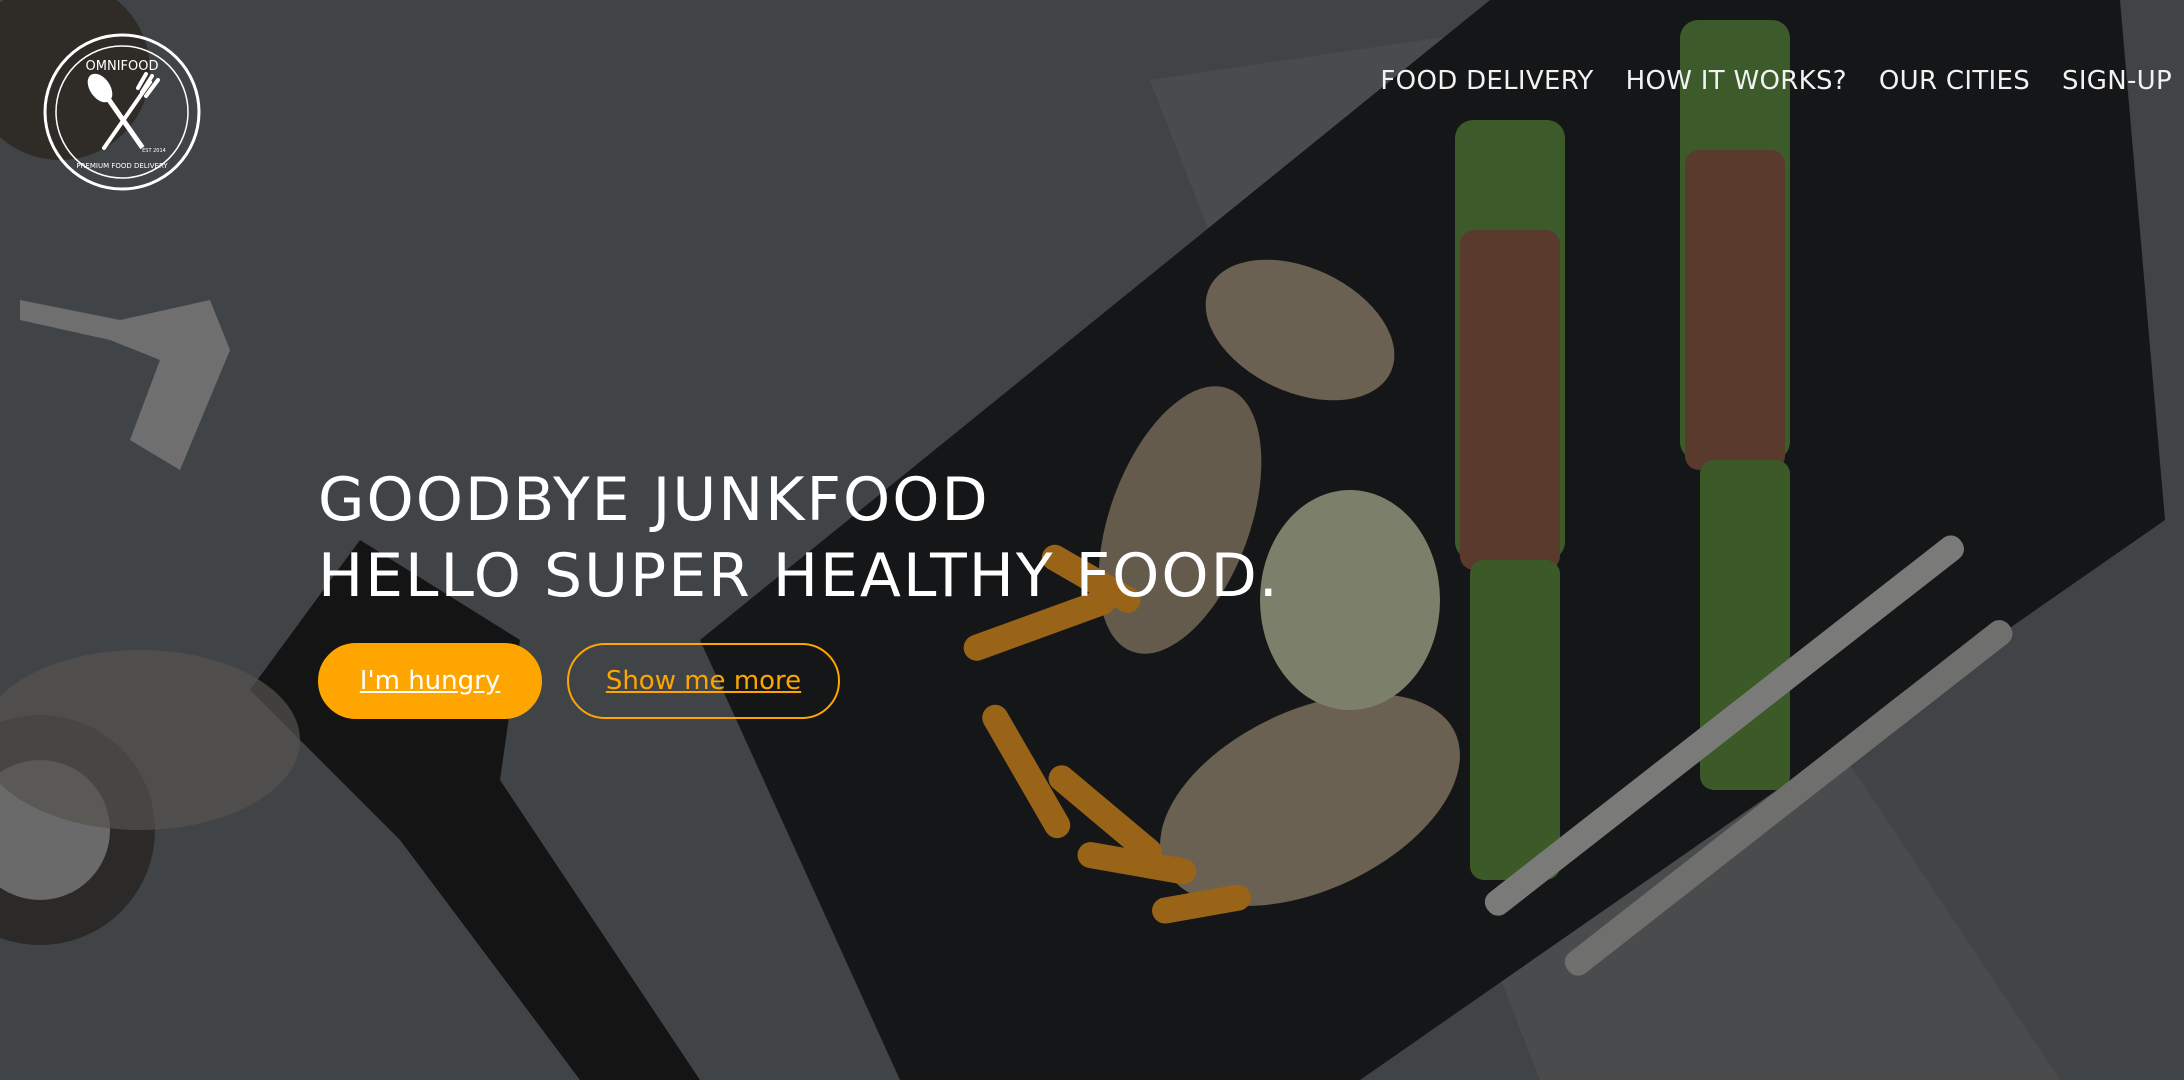 This screenshot has width=2184, height=1080. What do you see at coordinates (131, 111) in the screenshot?
I see `fork-icon` at bounding box center [131, 111].